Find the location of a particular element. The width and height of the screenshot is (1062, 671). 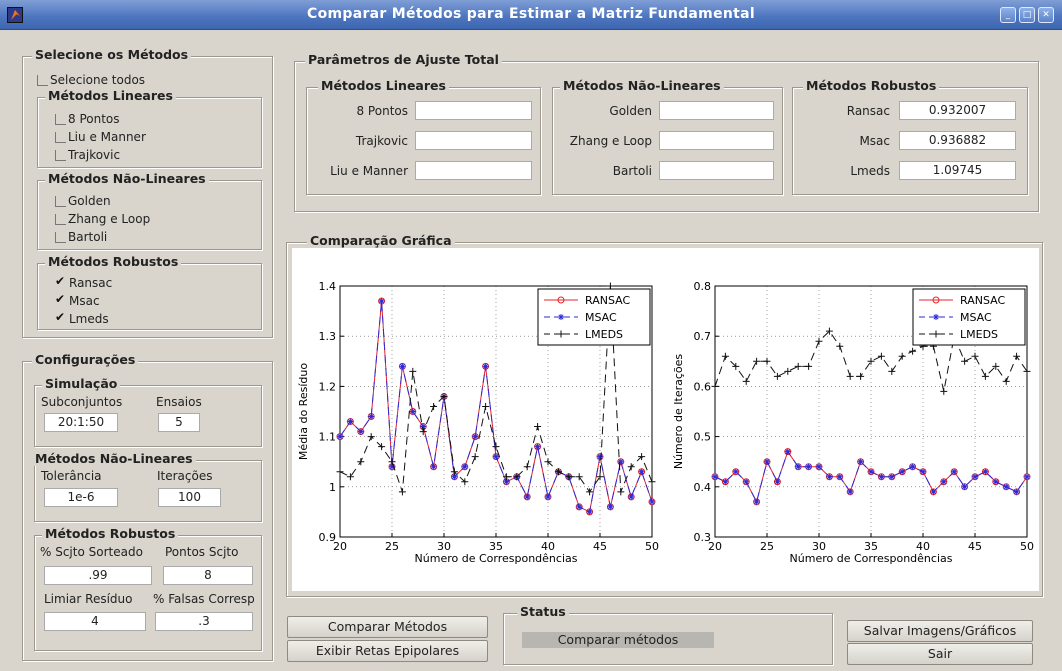

select-methods-title: Selecione os Métodos is located at coordinates (112, 54).